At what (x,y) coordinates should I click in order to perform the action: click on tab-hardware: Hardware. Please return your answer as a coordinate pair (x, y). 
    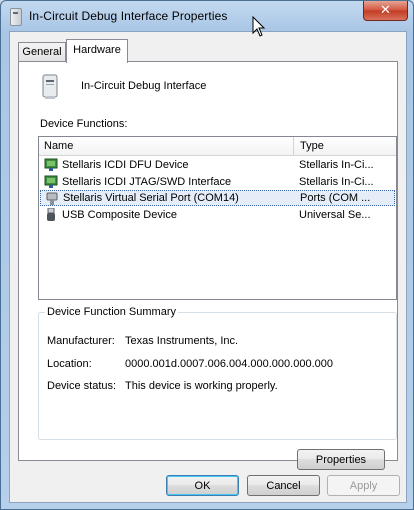
    Looking at the image, I should click on (97, 51).